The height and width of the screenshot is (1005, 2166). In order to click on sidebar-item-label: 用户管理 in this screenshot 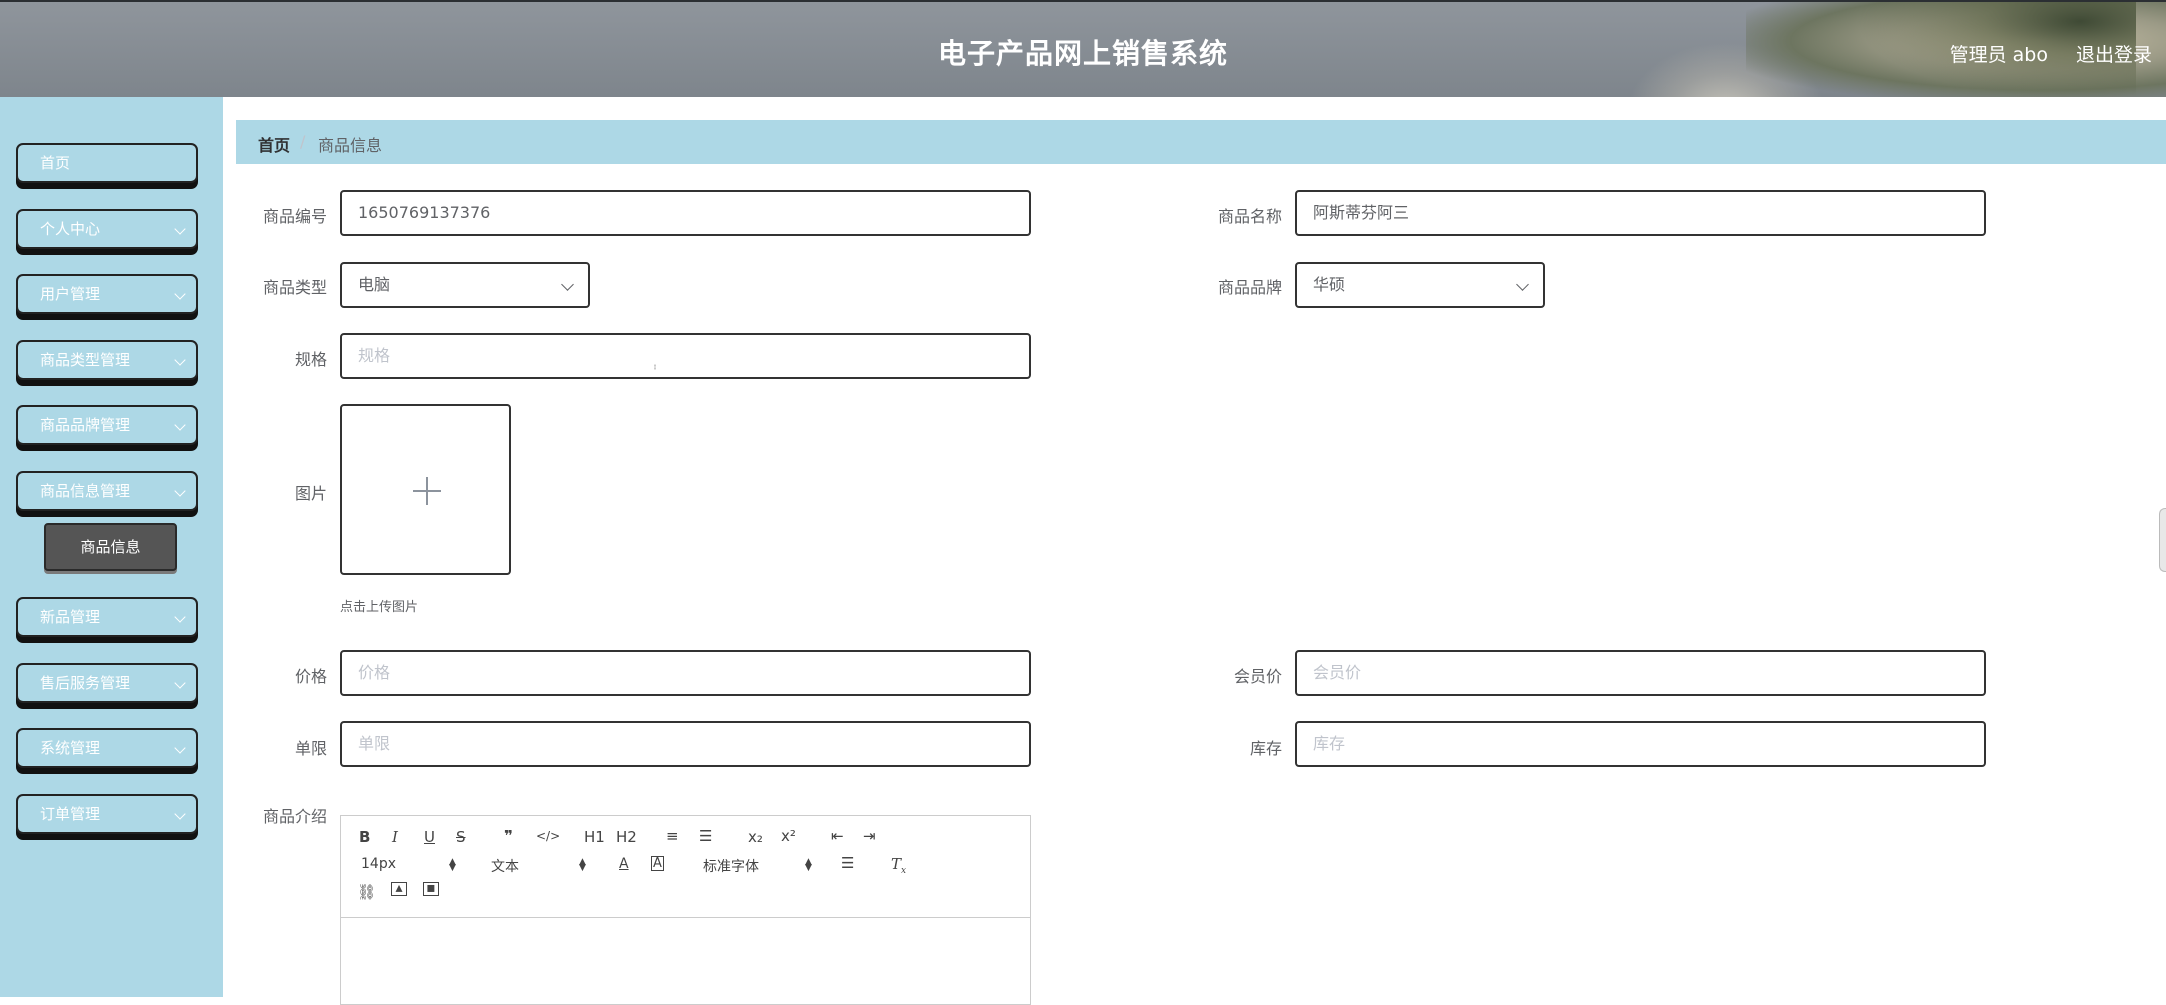, I will do `click(70, 294)`.